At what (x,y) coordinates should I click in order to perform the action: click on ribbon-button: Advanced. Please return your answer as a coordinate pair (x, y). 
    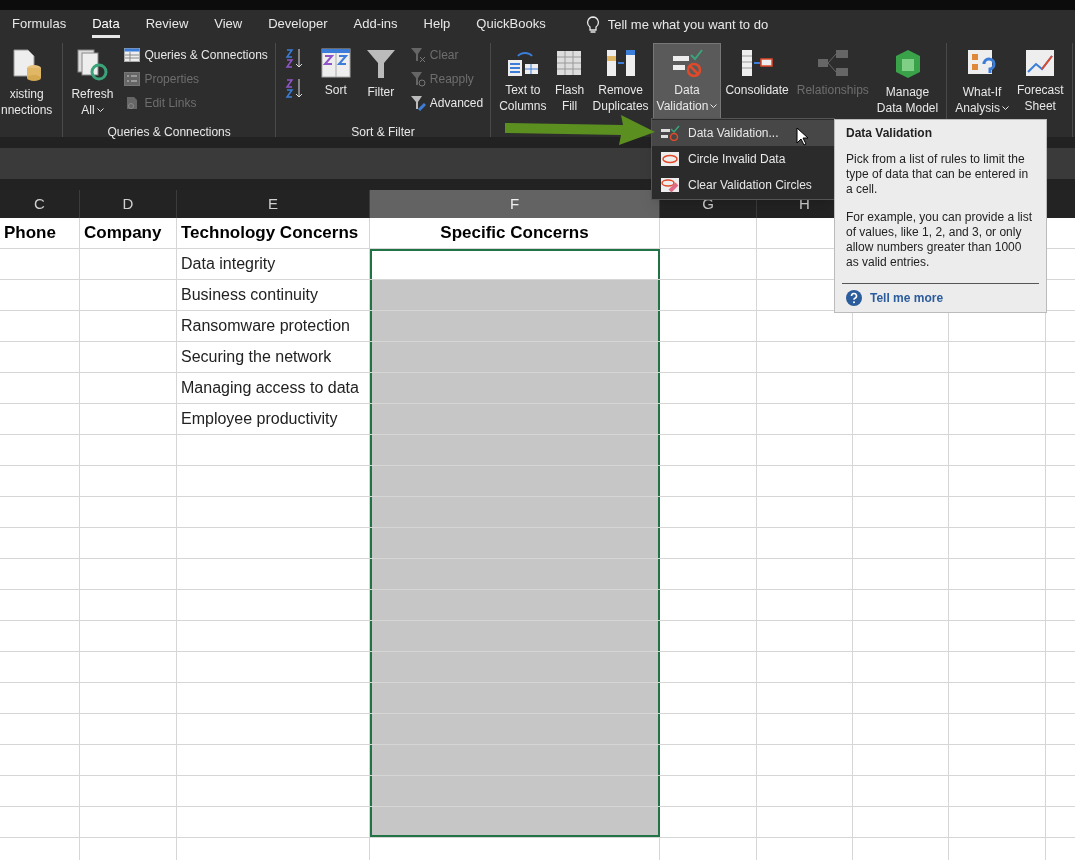
    Looking at the image, I should click on (446, 103).